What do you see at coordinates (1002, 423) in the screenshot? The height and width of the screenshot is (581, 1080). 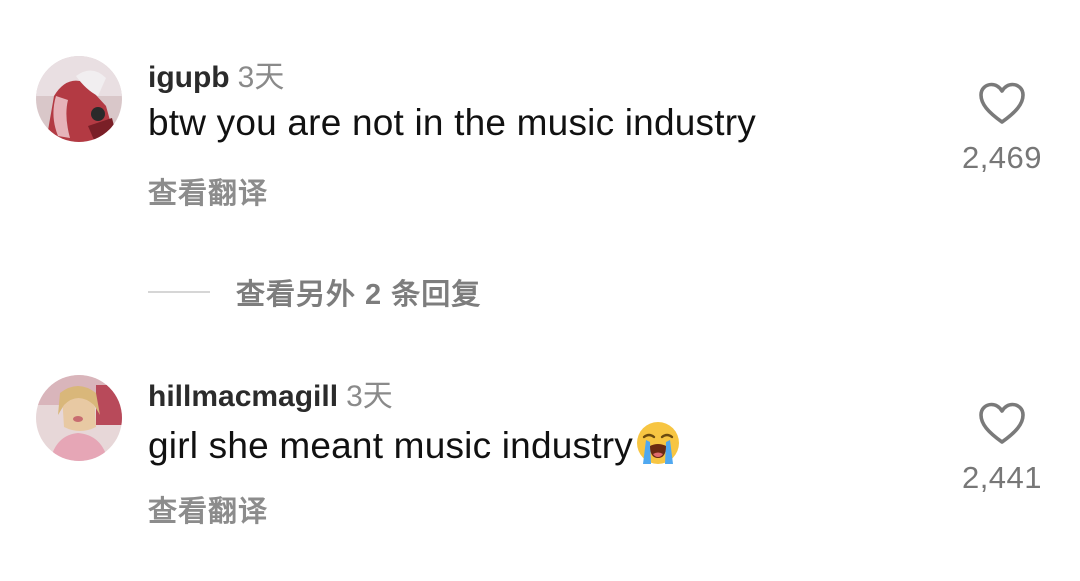 I see `heart-outline-icon` at bounding box center [1002, 423].